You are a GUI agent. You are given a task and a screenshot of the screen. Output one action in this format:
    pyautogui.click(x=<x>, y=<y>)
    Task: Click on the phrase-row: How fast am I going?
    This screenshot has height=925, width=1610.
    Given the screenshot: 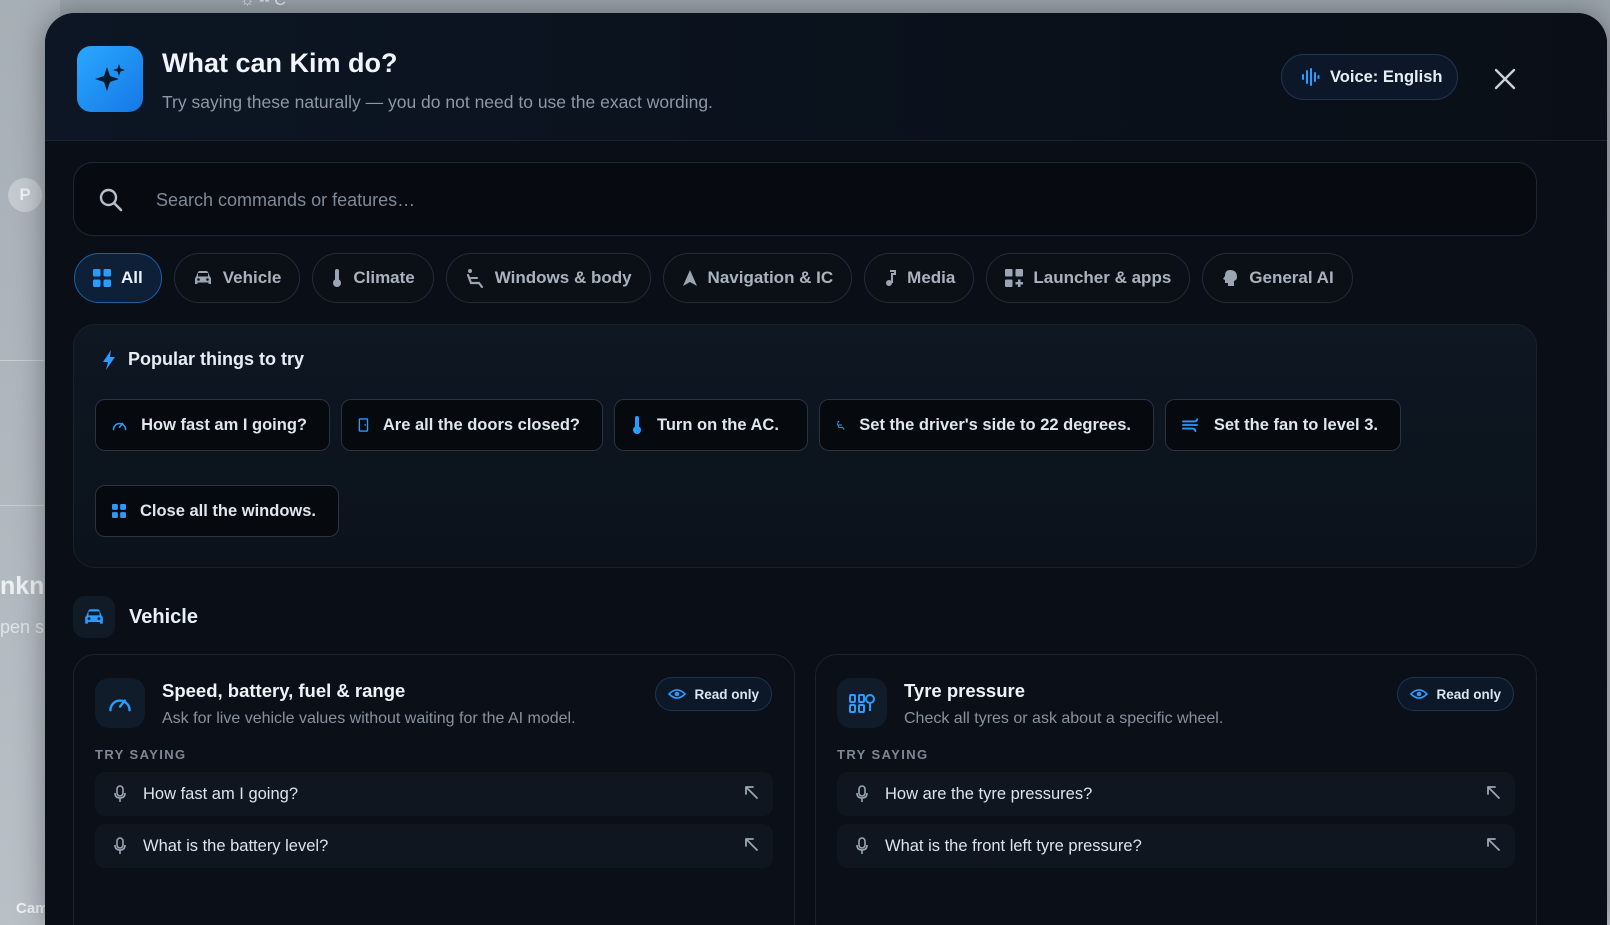 What is the action you would take?
    pyautogui.click(x=434, y=794)
    